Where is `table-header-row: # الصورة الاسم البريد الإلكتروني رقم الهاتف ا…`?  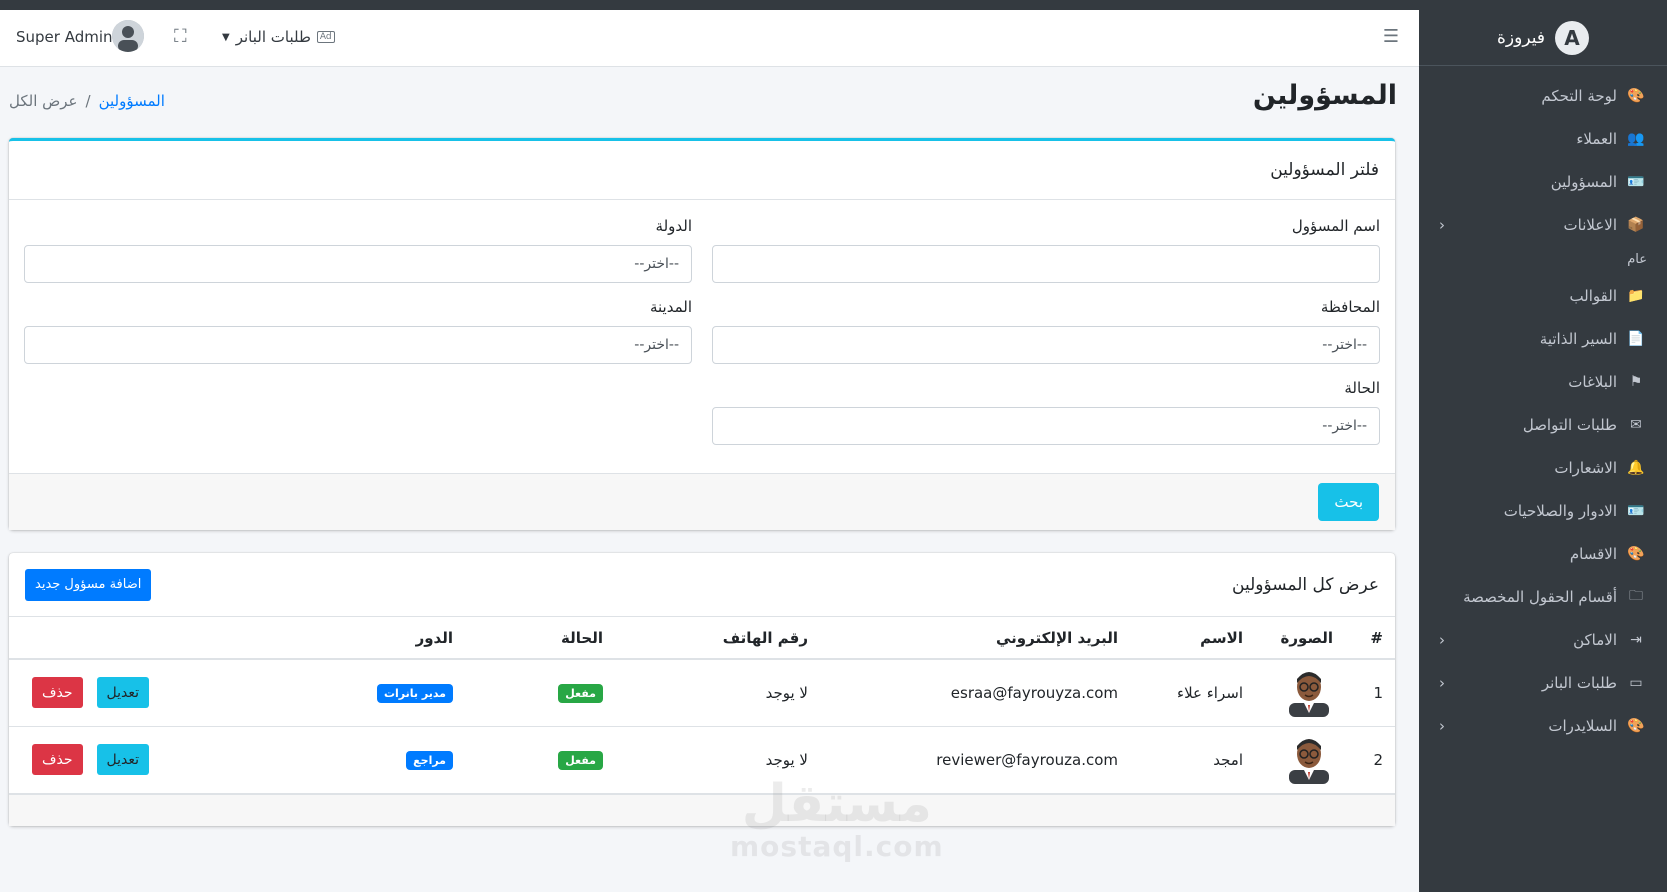
table-header-row: # الصورة الاسم البريد الإلكتروني رقم الهاتف ا… is located at coordinates (702, 638).